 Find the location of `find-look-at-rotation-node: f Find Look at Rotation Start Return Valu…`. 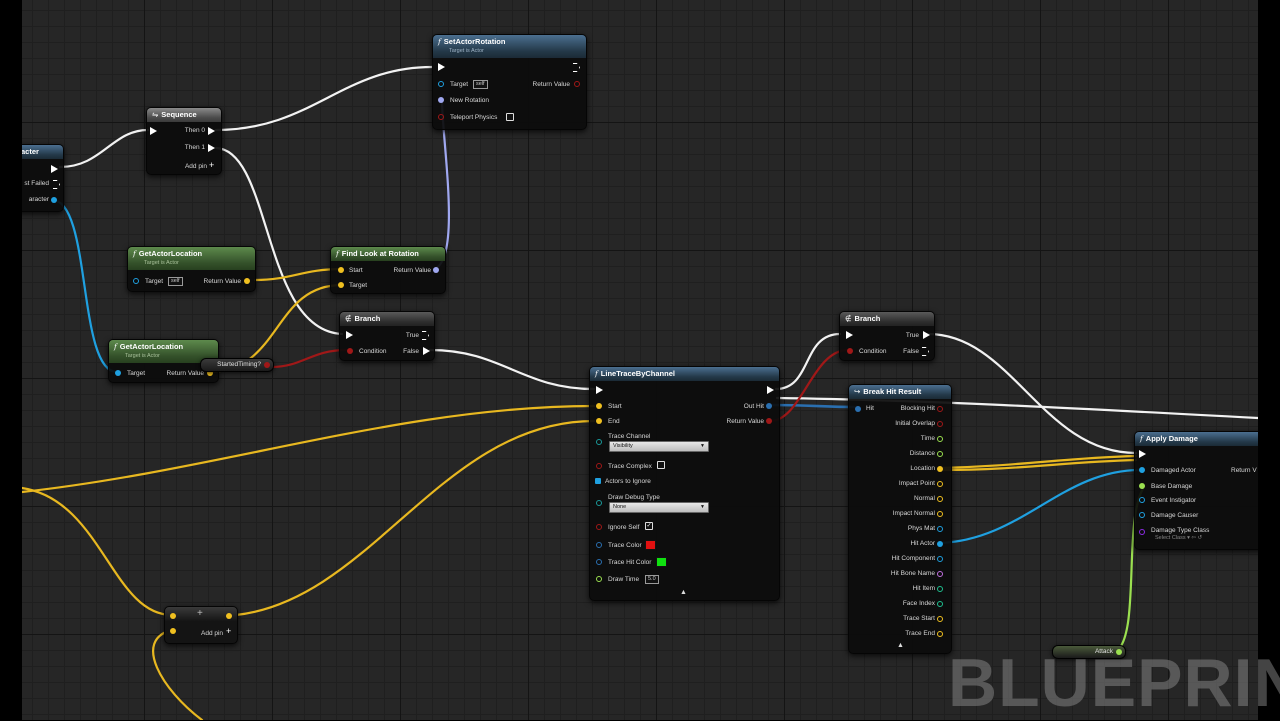

find-look-at-rotation-node: f Find Look at Rotation Start Return Valu… is located at coordinates (388, 270).